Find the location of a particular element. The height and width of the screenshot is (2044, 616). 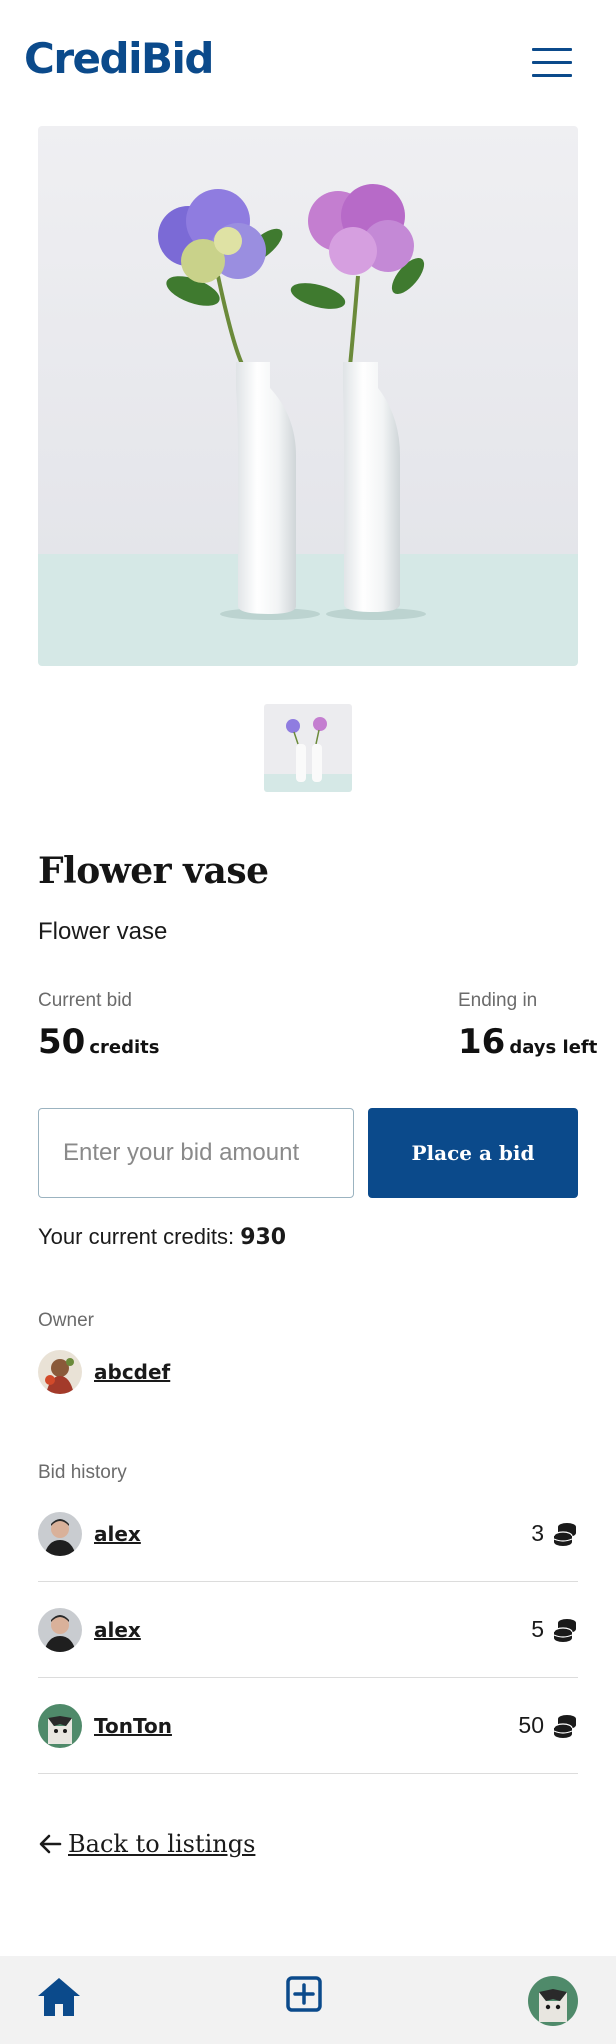

current-bid-value: 50 credits is located at coordinates (98, 1042).